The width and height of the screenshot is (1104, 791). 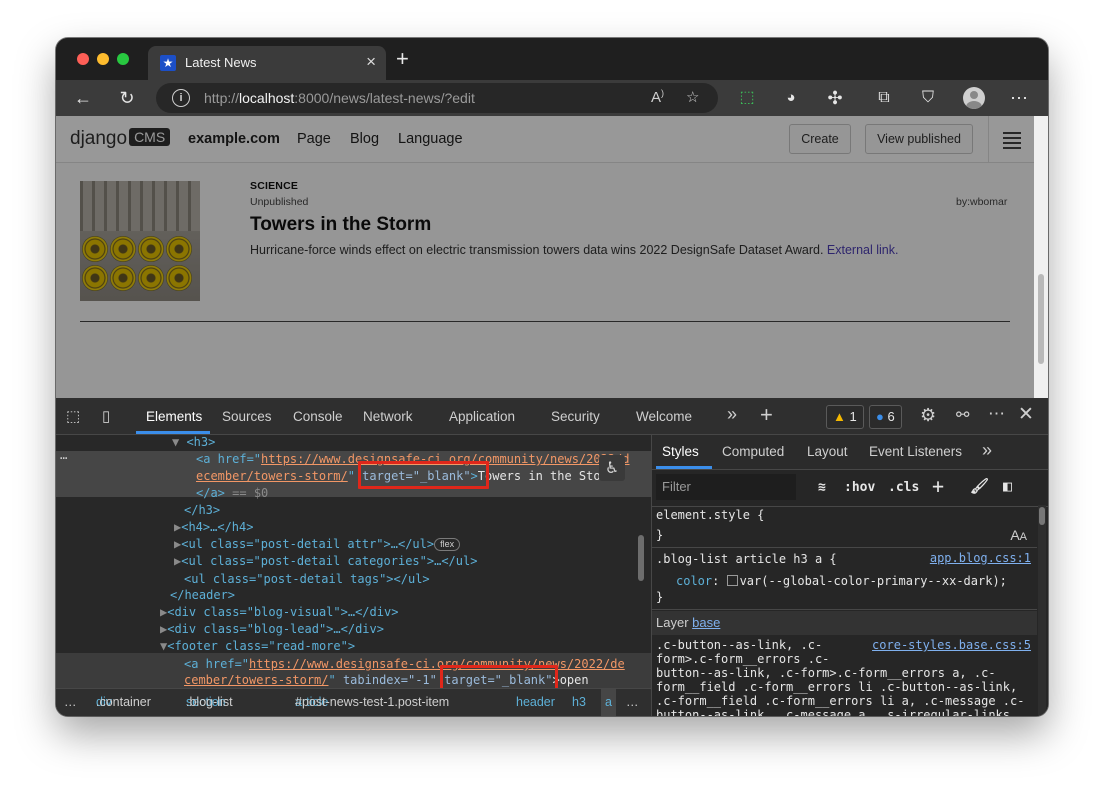 What do you see at coordinates (951, 645) in the screenshot?
I see `source-link: core-styles.base.css:5` at bounding box center [951, 645].